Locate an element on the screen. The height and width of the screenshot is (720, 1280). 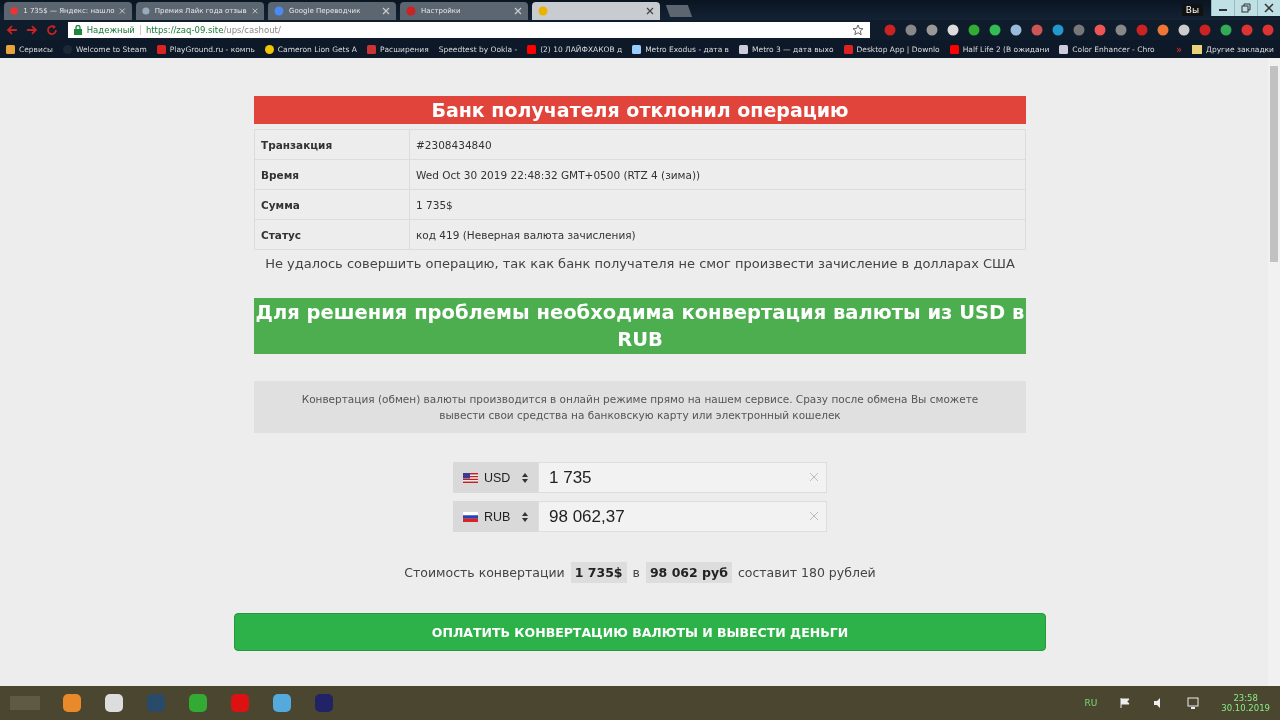
flag-icon is located at coordinates (1125, 703).